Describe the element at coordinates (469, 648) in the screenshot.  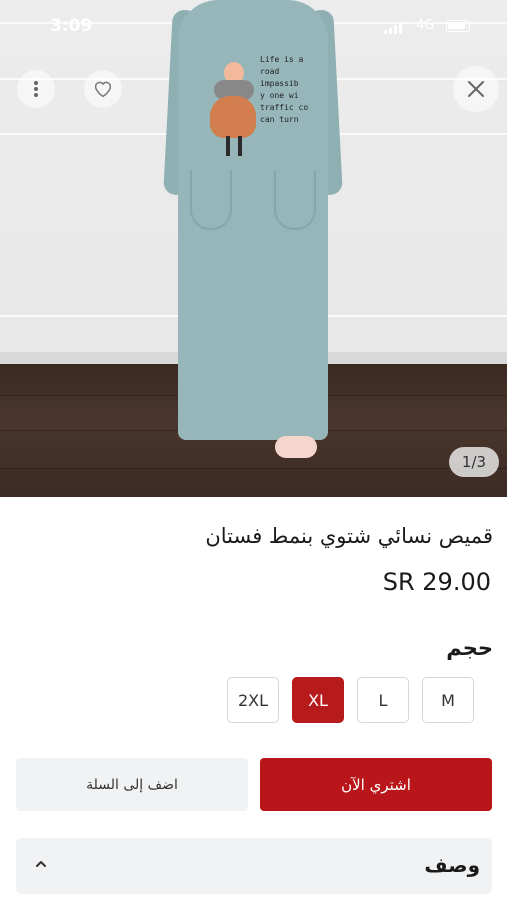
I see `size-section-label: حجم` at that location.